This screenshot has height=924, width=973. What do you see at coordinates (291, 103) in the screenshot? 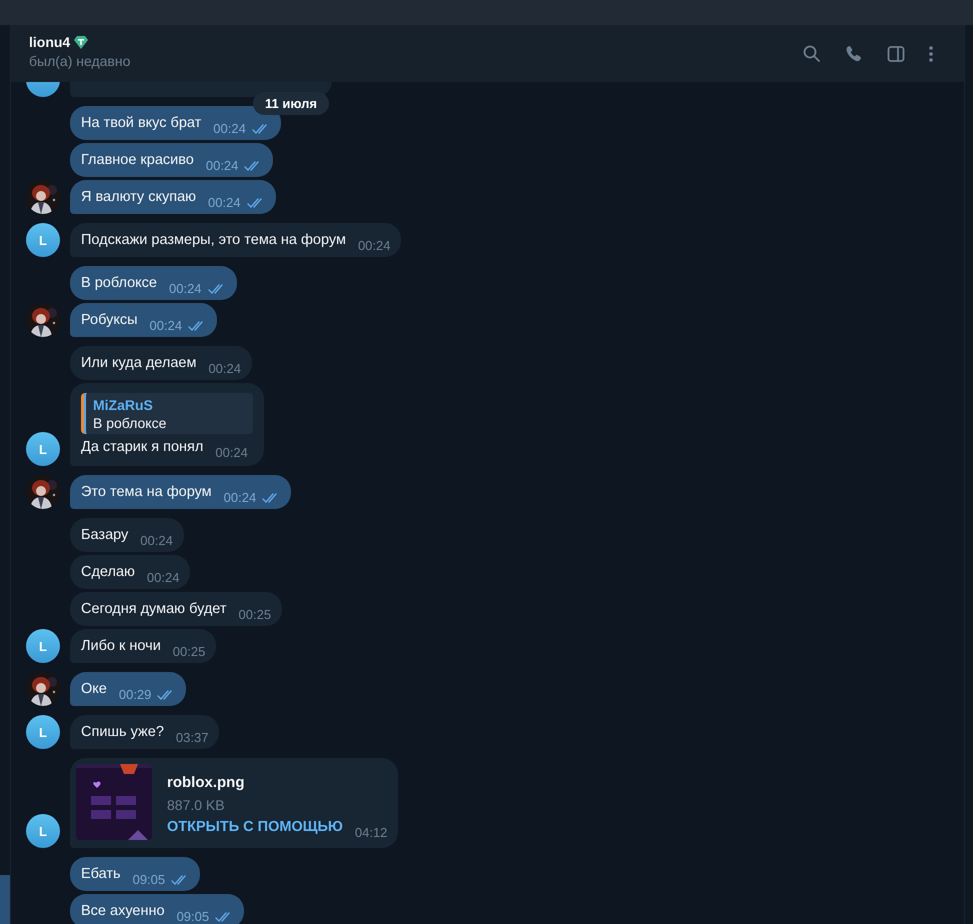
I see `date-badge: 11 июля` at bounding box center [291, 103].